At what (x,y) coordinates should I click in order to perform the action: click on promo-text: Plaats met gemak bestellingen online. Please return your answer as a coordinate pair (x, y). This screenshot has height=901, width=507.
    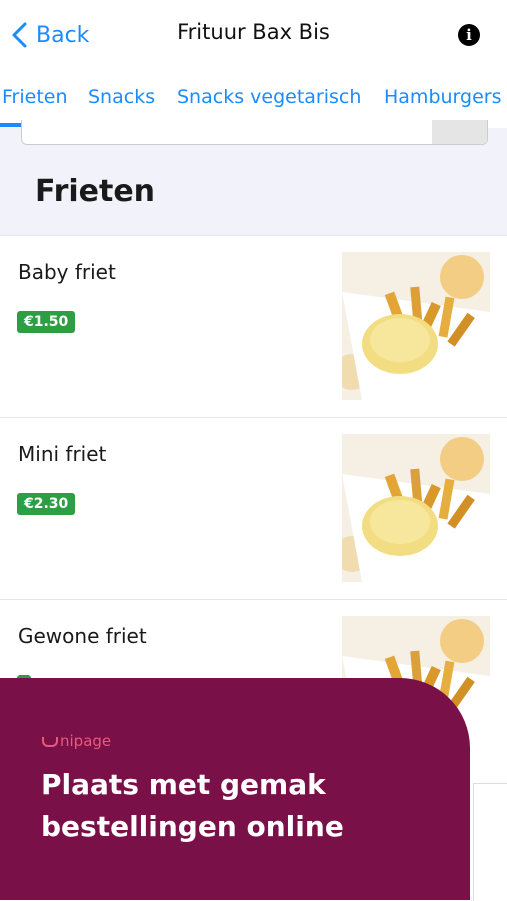
    Looking at the image, I should click on (192, 805).